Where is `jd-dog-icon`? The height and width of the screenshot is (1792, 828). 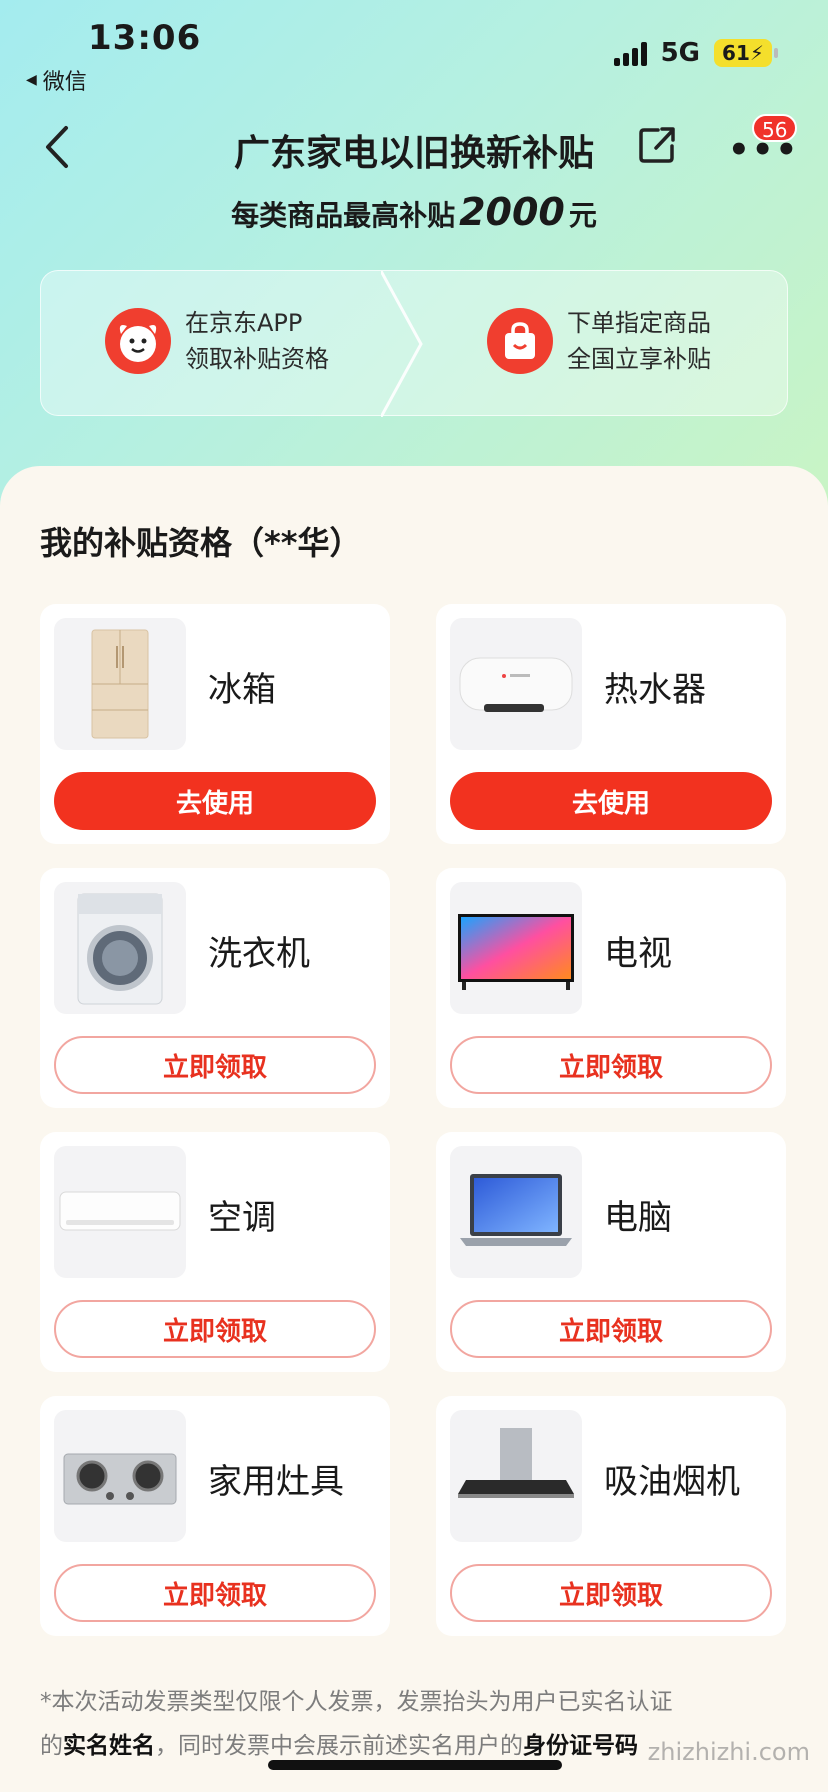 jd-dog-icon is located at coordinates (138, 341).